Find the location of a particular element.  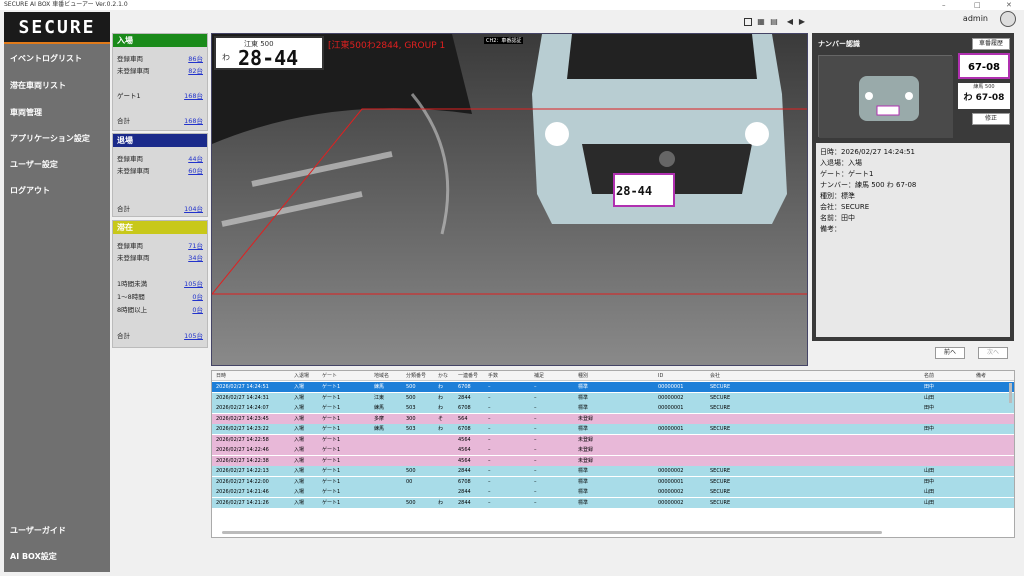

recognition-title: ナンバー認識 is located at coordinates (839, 44).